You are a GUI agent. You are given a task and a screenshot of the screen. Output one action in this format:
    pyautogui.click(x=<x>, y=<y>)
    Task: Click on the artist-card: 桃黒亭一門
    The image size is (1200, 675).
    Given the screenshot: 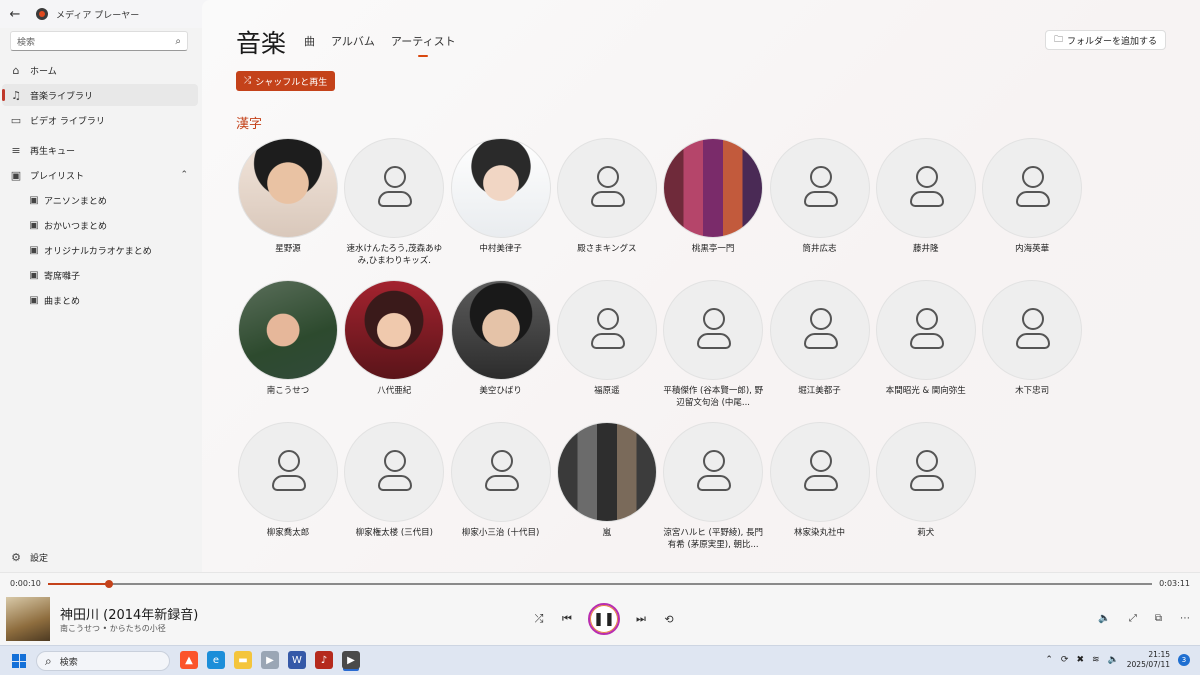 What is the action you would take?
    pyautogui.click(x=713, y=203)
    